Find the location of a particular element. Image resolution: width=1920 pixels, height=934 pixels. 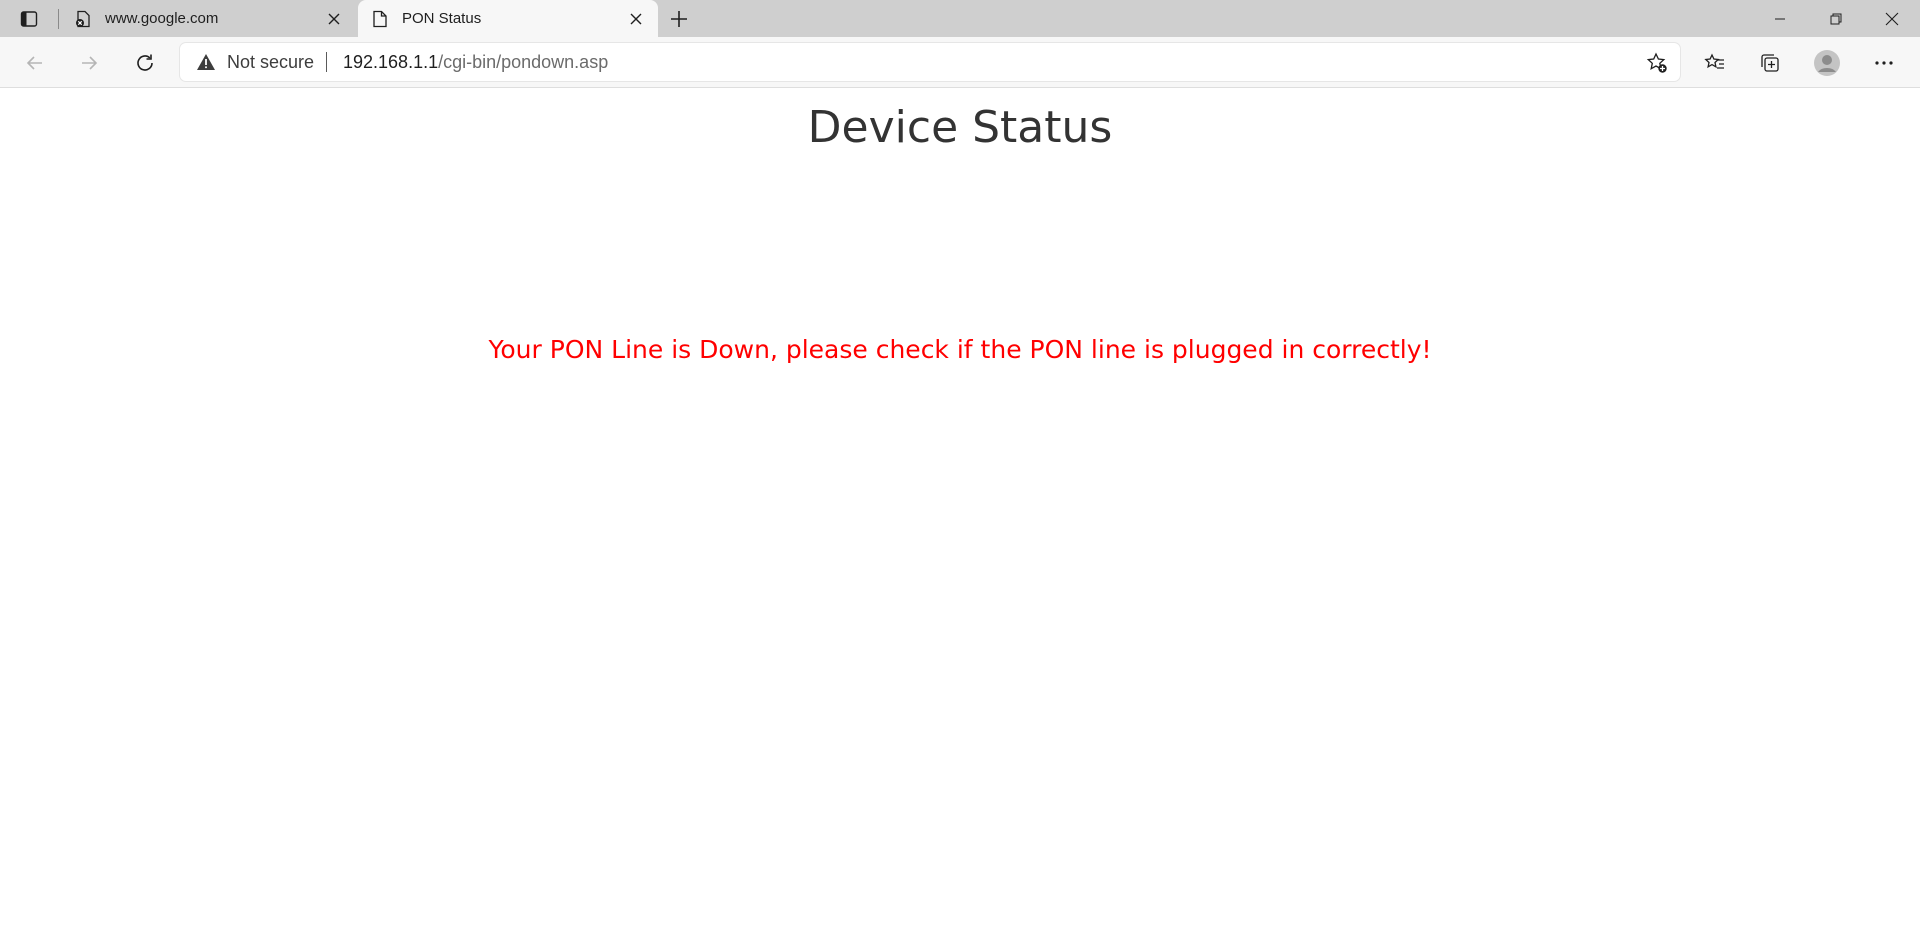

tab-separator is located at coordinates (58, 19).